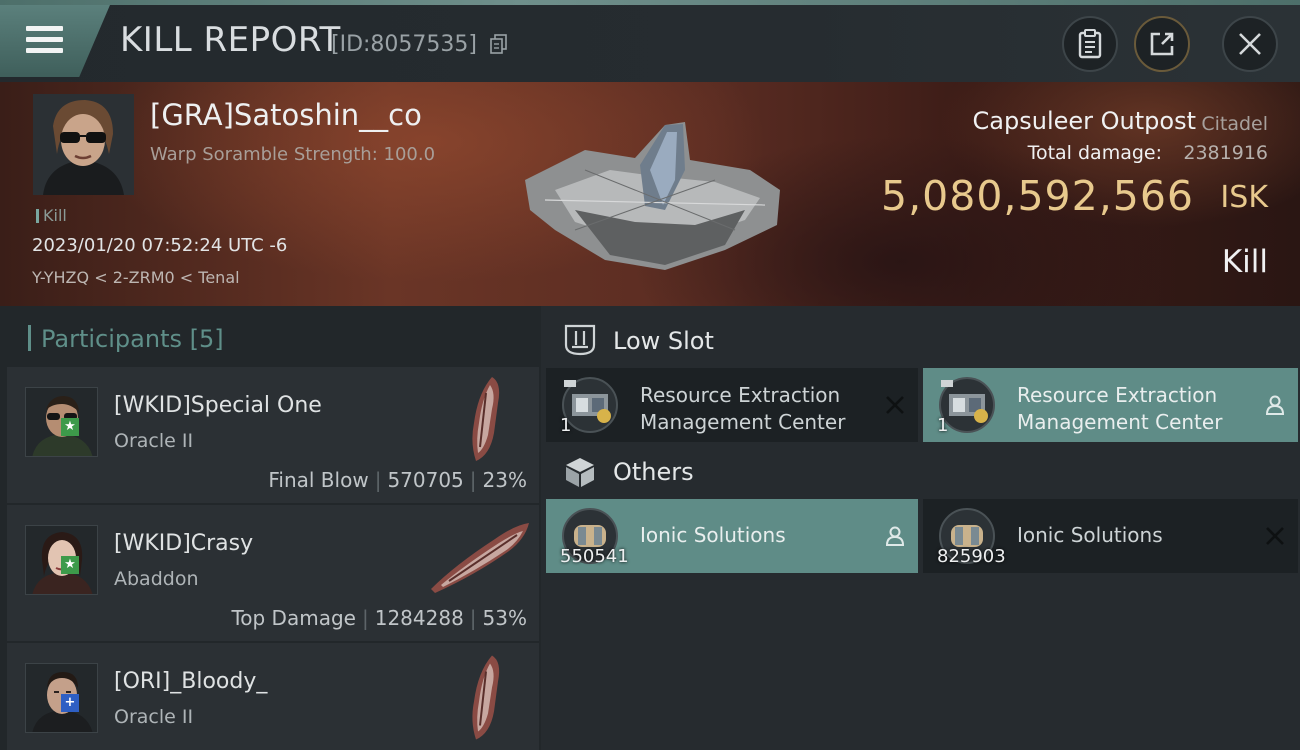 The width and height of the screenshot is (1300, 750). Describe the element at coordinates (499, 44) in the screenshot. I see `copy-icon` at that location.